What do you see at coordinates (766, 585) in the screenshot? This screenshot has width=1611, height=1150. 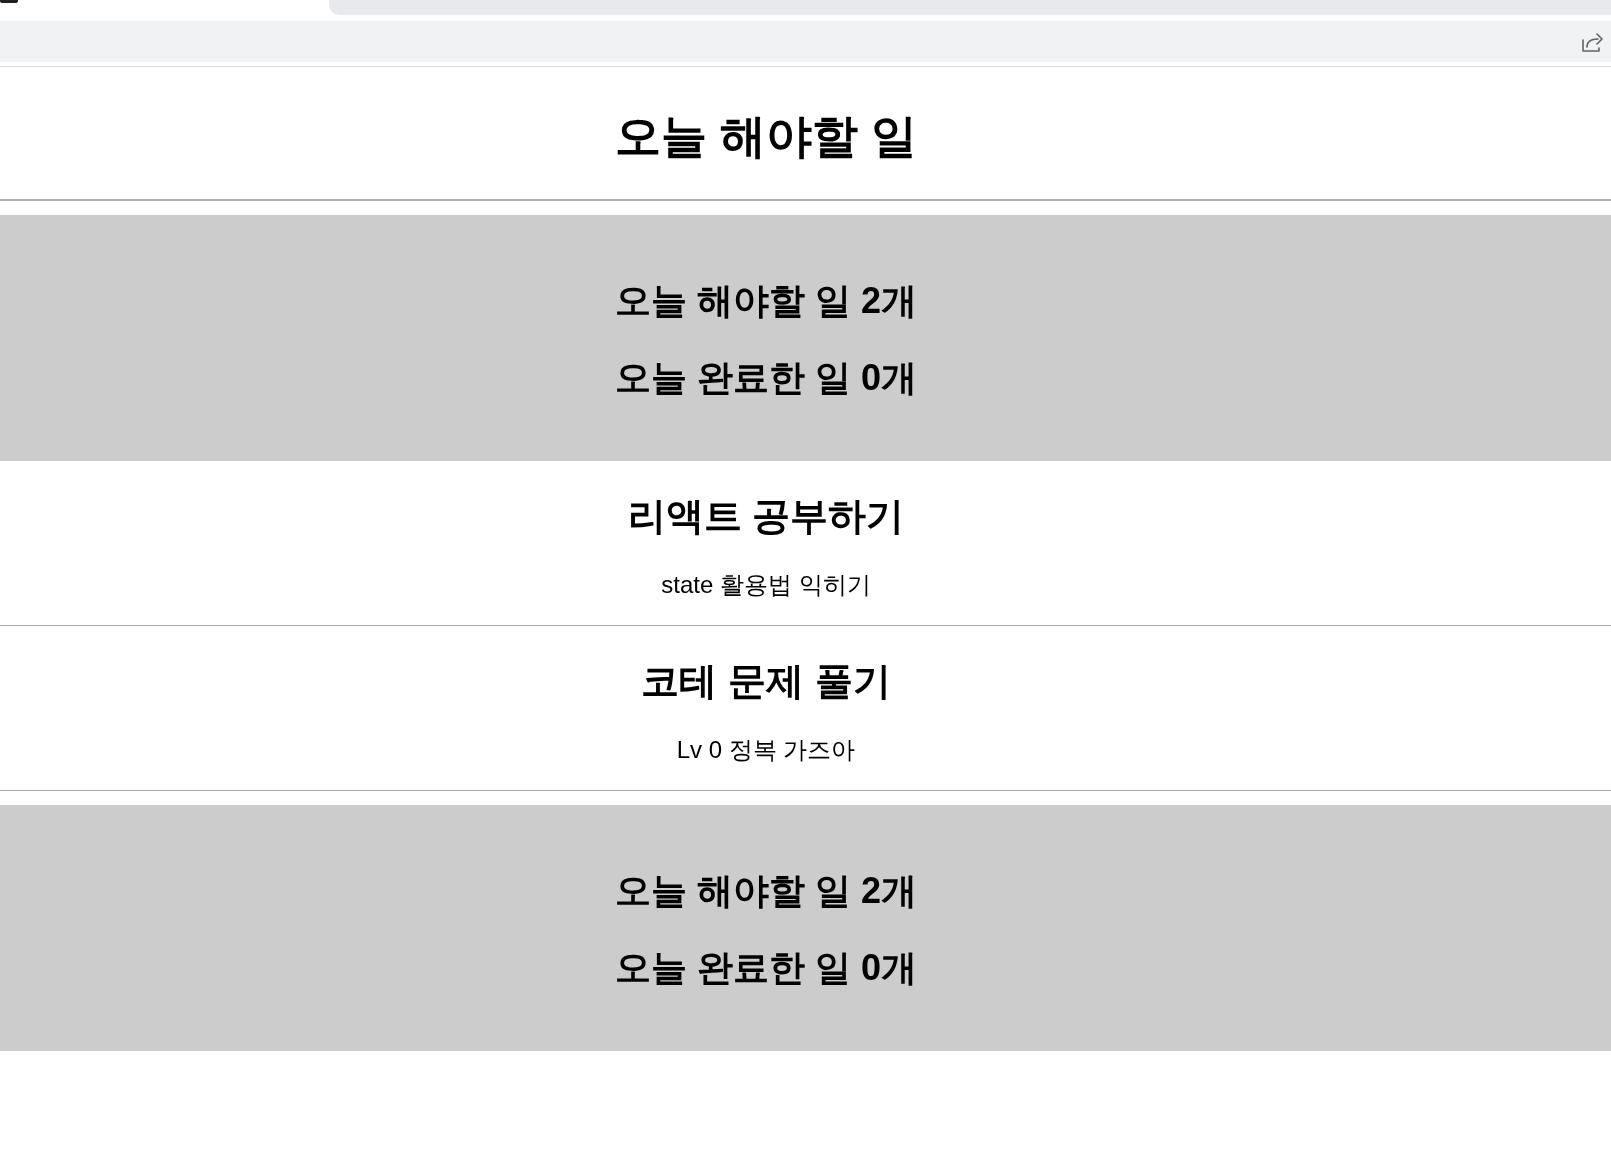 I see `todo-description: state 활용법 익히기` at bounding box center [766, 585].